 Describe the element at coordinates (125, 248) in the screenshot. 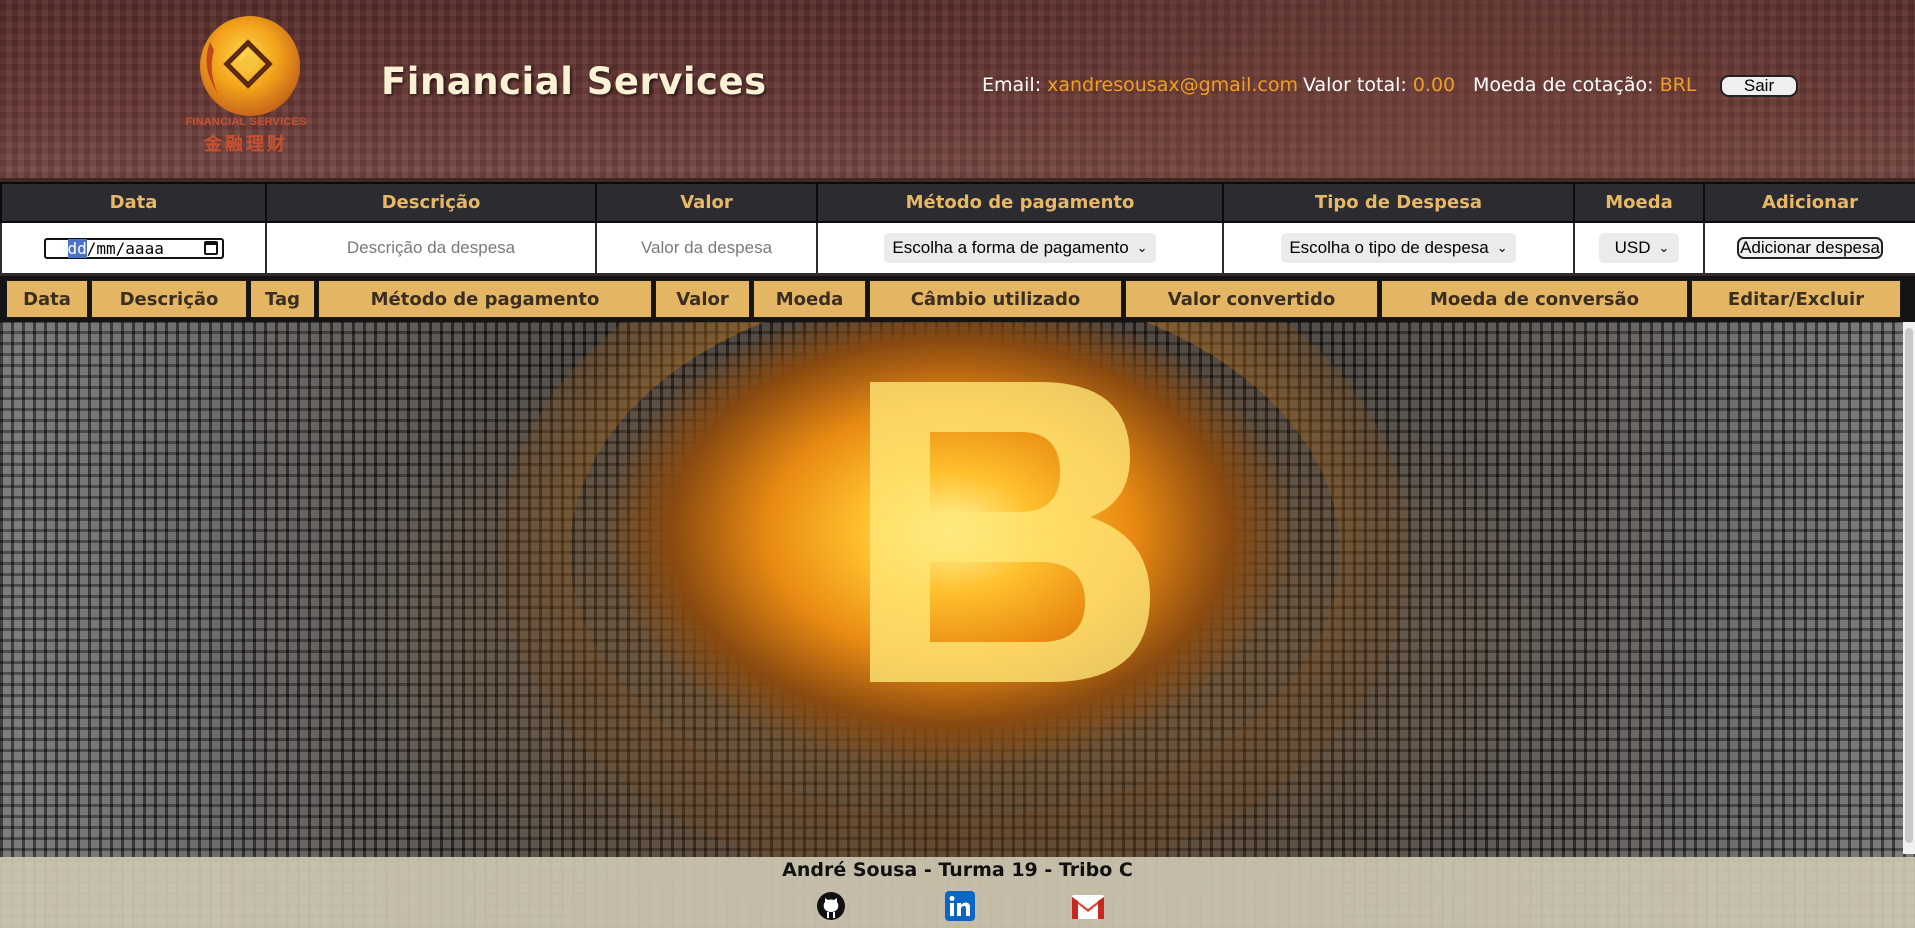

I see `date-rest-segment: /mm/aaaa` at that location.